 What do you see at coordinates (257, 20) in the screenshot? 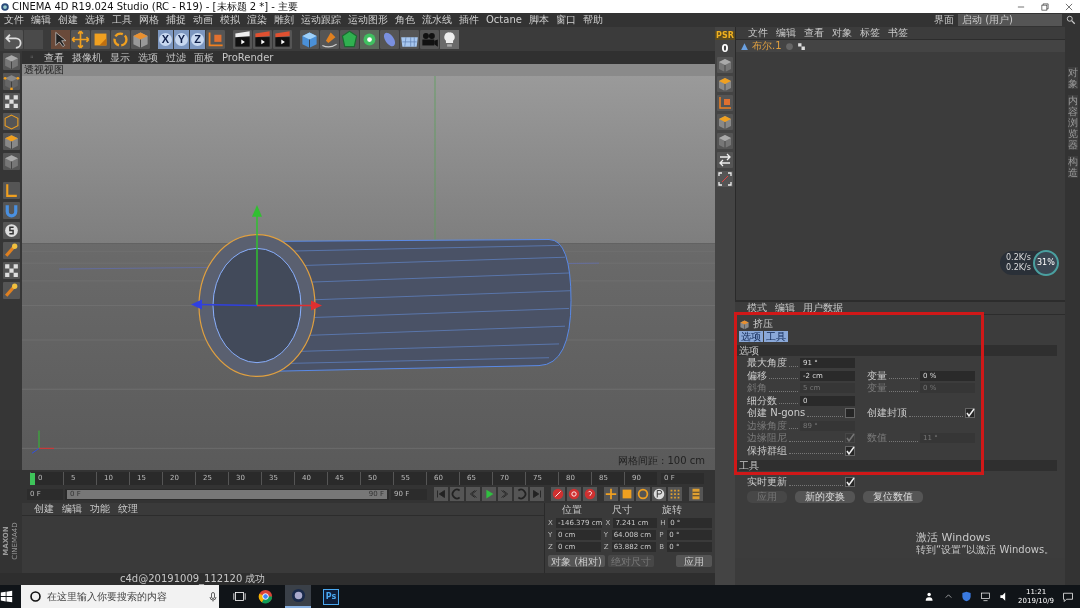
I see `menu-item: 渲染` at bounding box center [257, 20].